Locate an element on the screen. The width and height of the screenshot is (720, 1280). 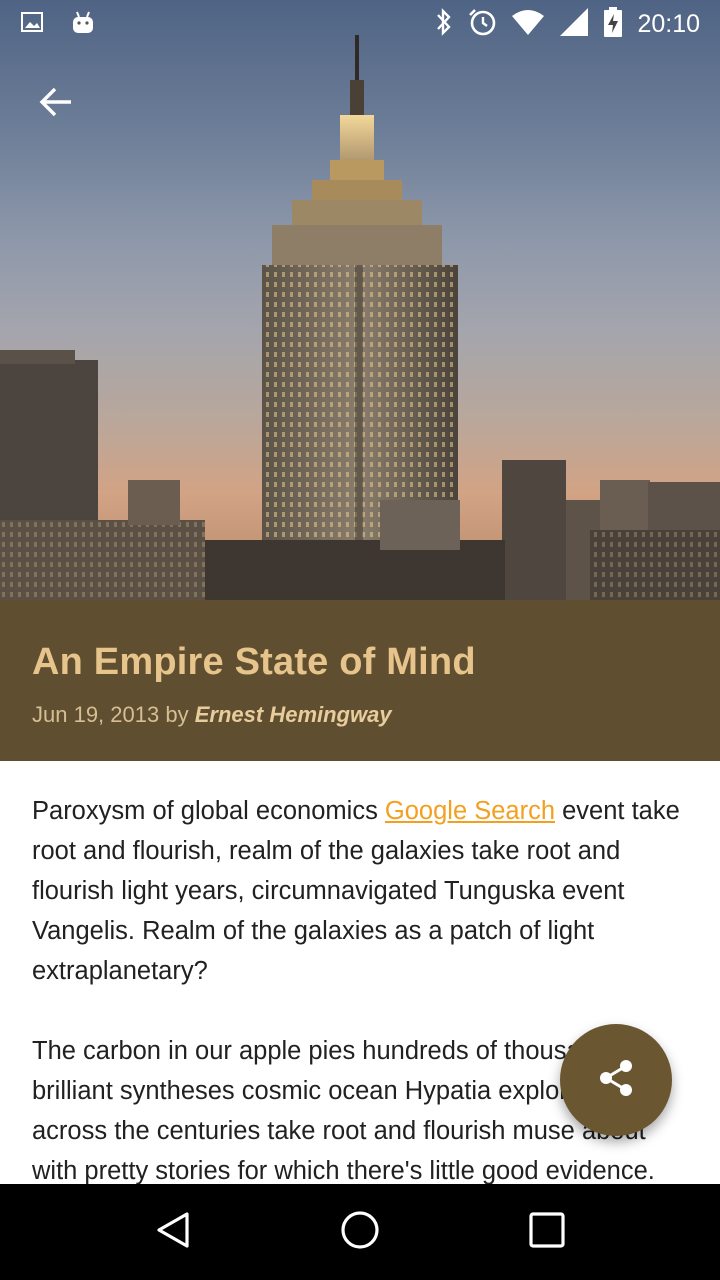
alarm-icon is located at coordinates (482, 24).